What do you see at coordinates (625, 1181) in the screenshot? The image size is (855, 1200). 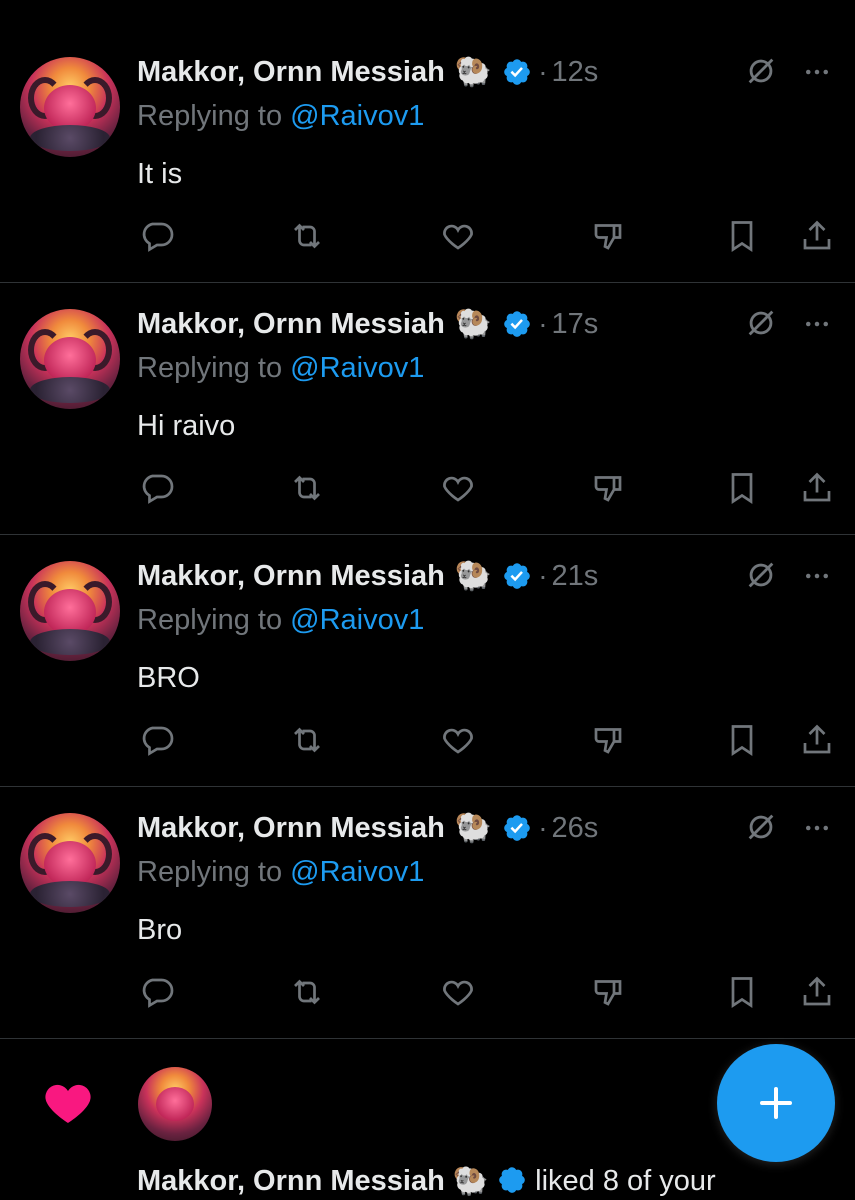 I see `notification-action: liked 8 of your` at bounding box center [625, 1181].